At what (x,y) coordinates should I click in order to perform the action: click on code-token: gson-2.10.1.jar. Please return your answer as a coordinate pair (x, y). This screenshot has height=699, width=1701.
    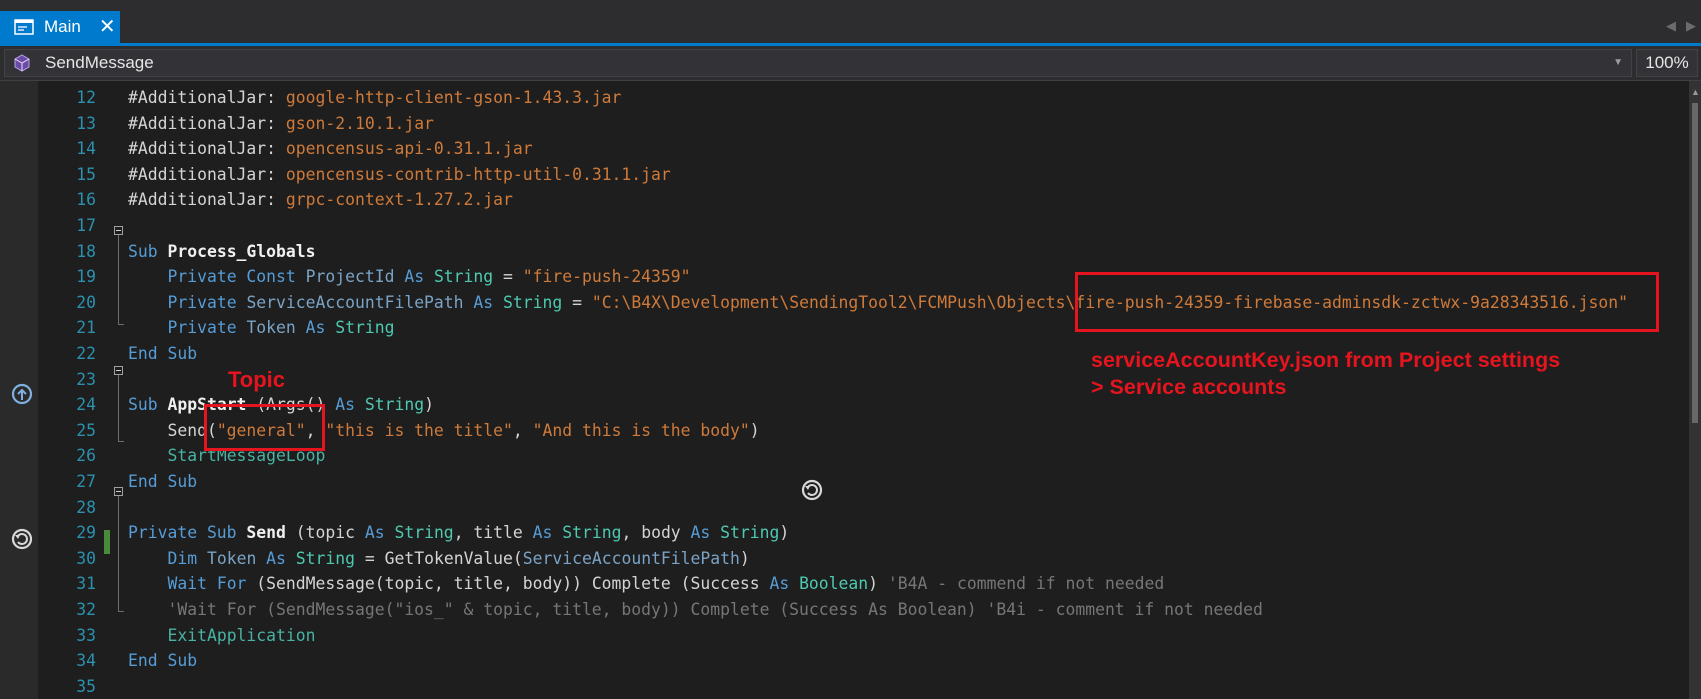
    Looking at the image, I should click on (359, 123).